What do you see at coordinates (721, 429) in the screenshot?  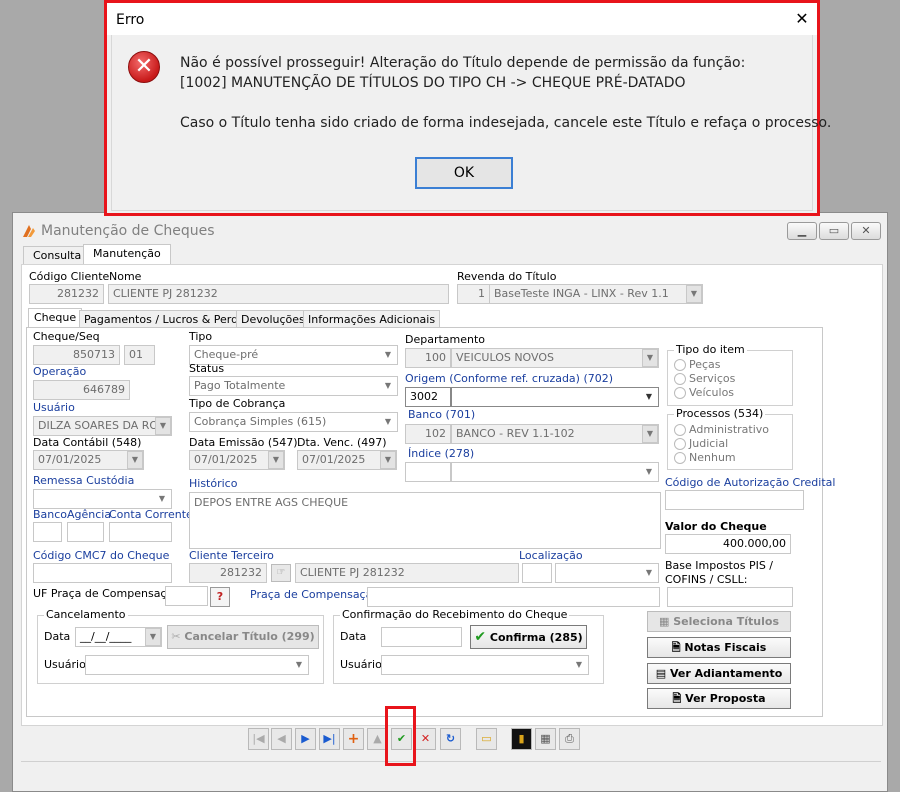 I see `radio-administrativo: Administrativo` at bounding box center [721, 429].